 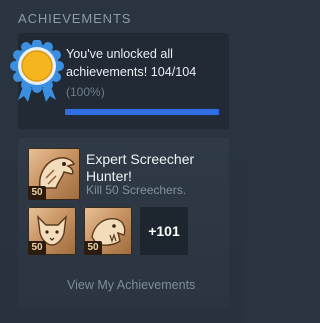 What do you see at coordinates (52, 231) in the screenshot?
I see `fox-achievement-icon: 50` at bounding box center [52, 231].